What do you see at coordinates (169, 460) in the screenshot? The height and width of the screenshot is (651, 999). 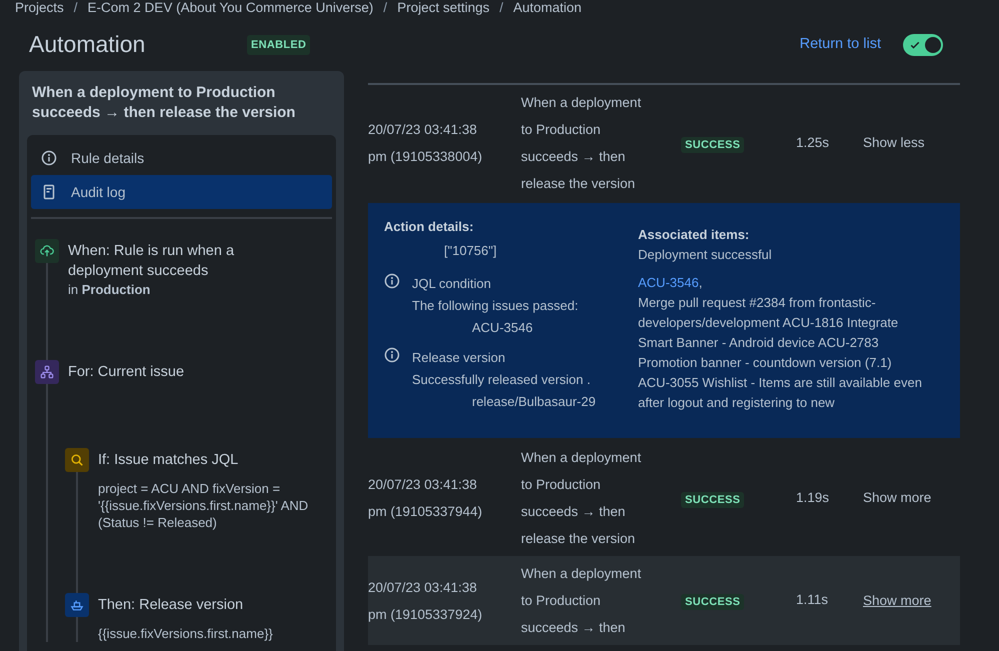 I see `step-title: If: Issue matches JQL` at bounding box center [169, 460].